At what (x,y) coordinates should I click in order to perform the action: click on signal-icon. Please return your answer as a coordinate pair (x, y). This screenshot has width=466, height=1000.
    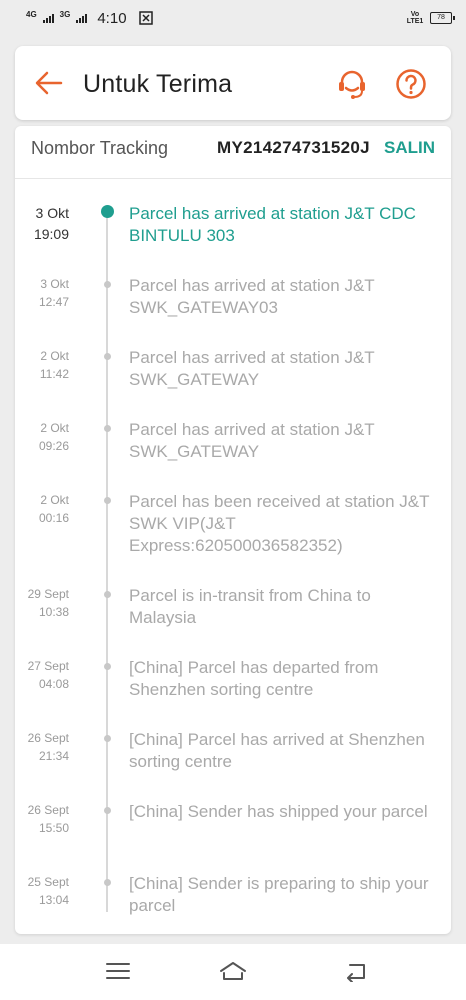
    Looking at the image, I should click on (48, 18).